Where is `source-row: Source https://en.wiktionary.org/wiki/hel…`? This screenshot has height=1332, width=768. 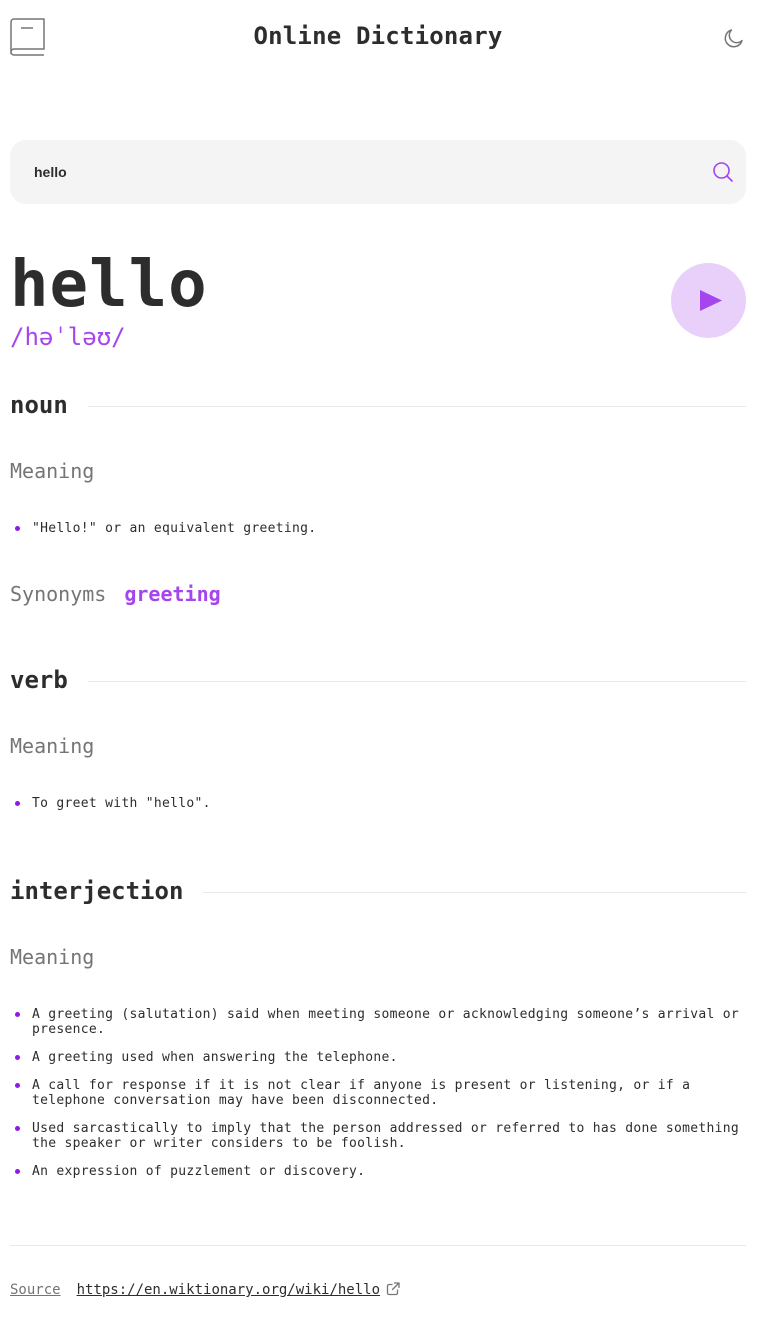
source-row: Source https://en.wiktionary.org/wiki/hel… is located at coordinates (205, 1290).